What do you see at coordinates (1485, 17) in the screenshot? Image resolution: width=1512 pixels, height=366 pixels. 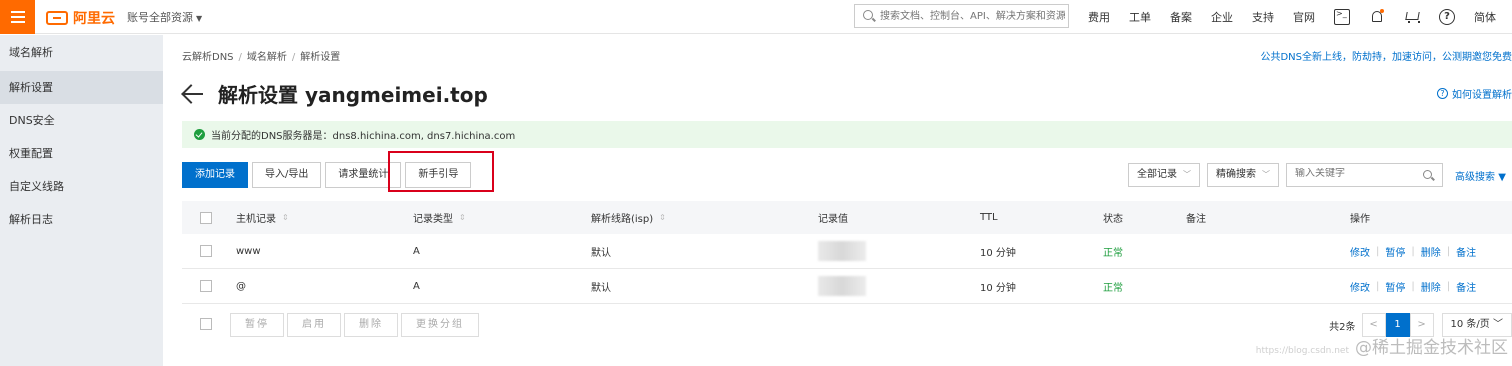 I see `language-switch: 简体` at bounding box center [1485, 17].